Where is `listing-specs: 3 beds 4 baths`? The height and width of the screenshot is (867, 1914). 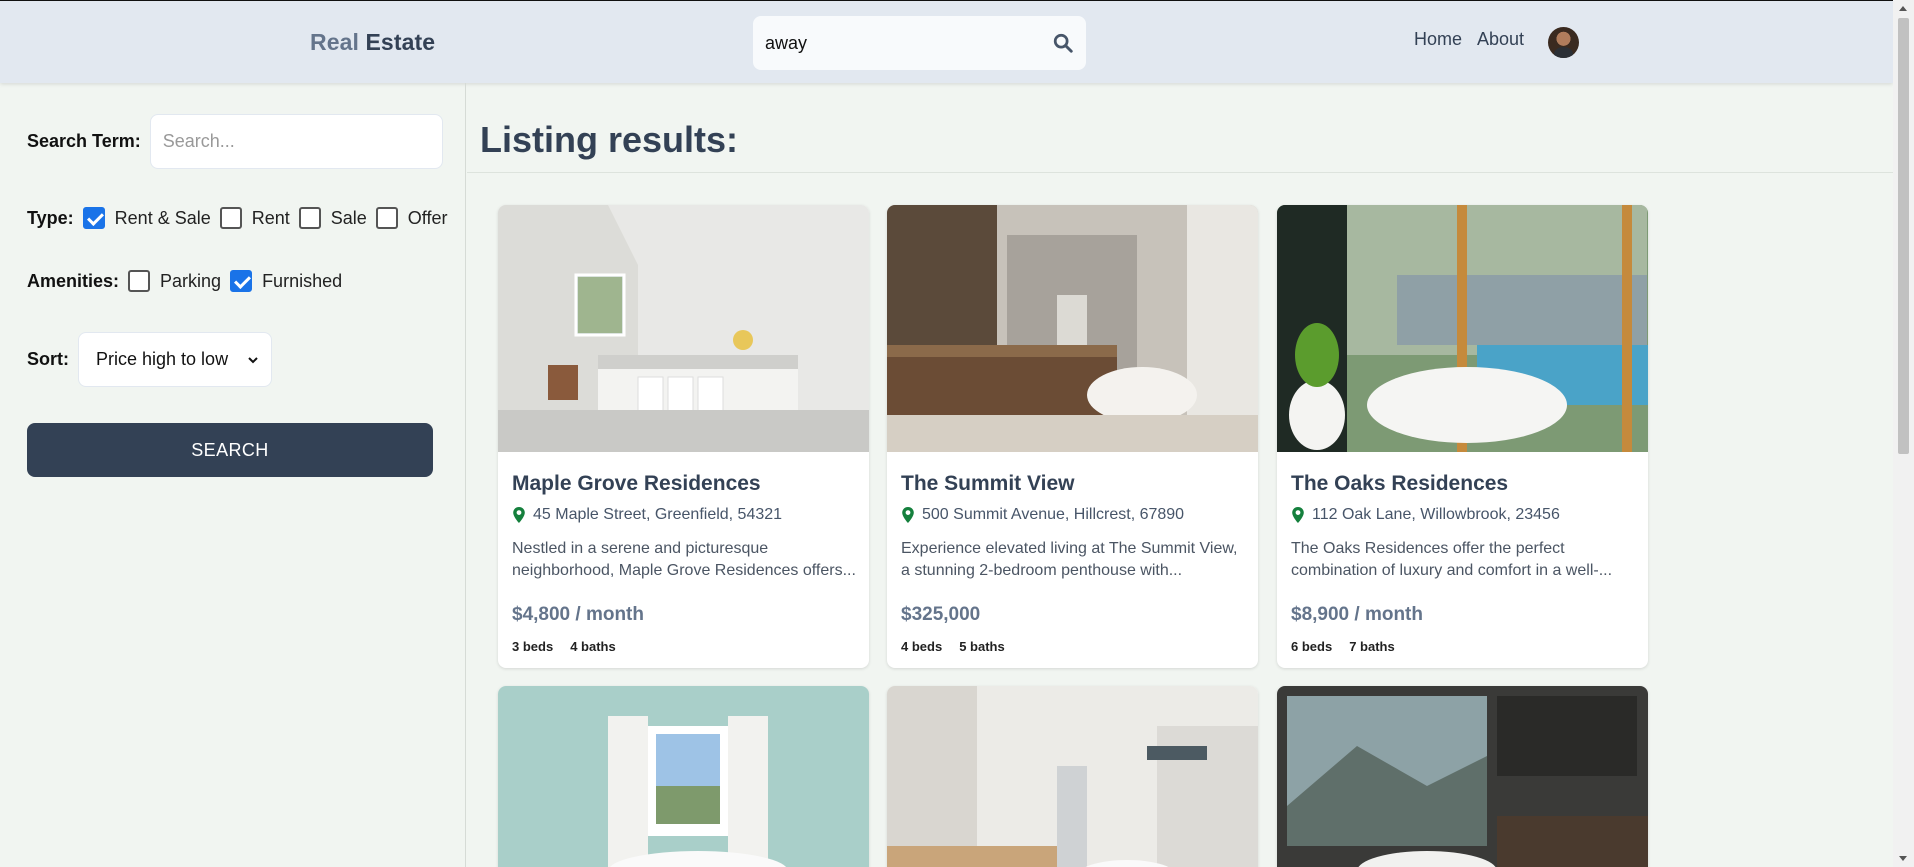 listing-specs: 3 beds 4 baths is located at coordinates (564, 646).